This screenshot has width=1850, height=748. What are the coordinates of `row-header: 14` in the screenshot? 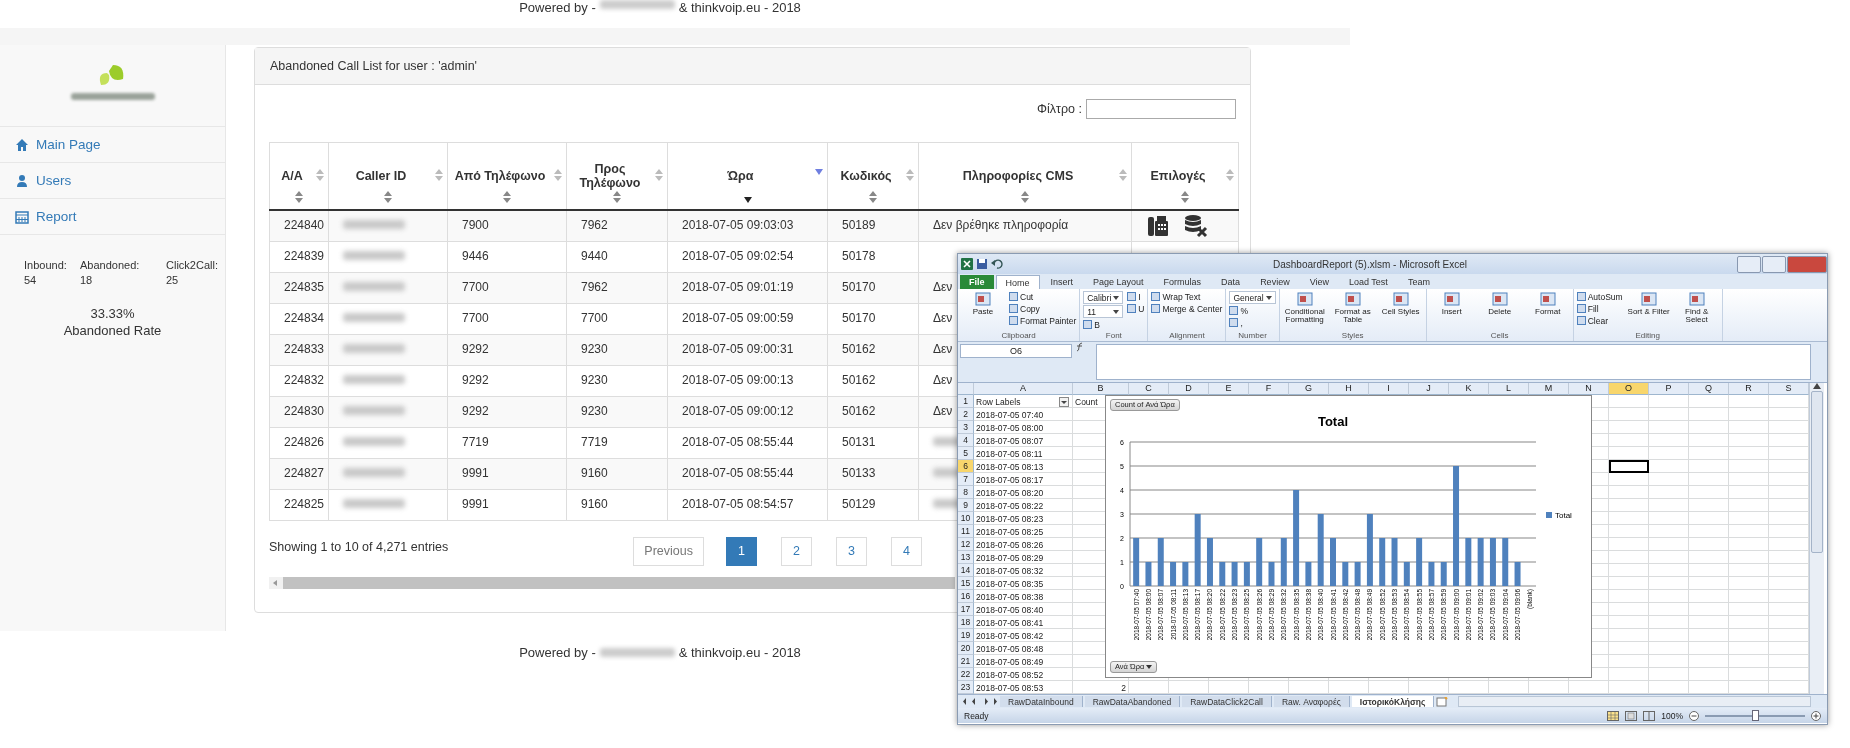 It's located at (966, 570).